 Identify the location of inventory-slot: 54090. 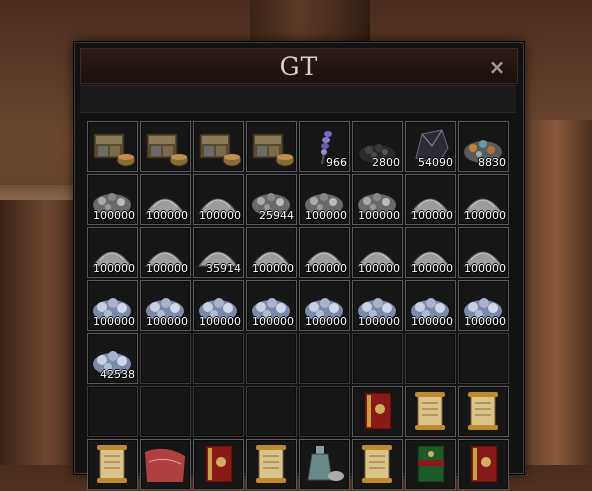
(430, 146).